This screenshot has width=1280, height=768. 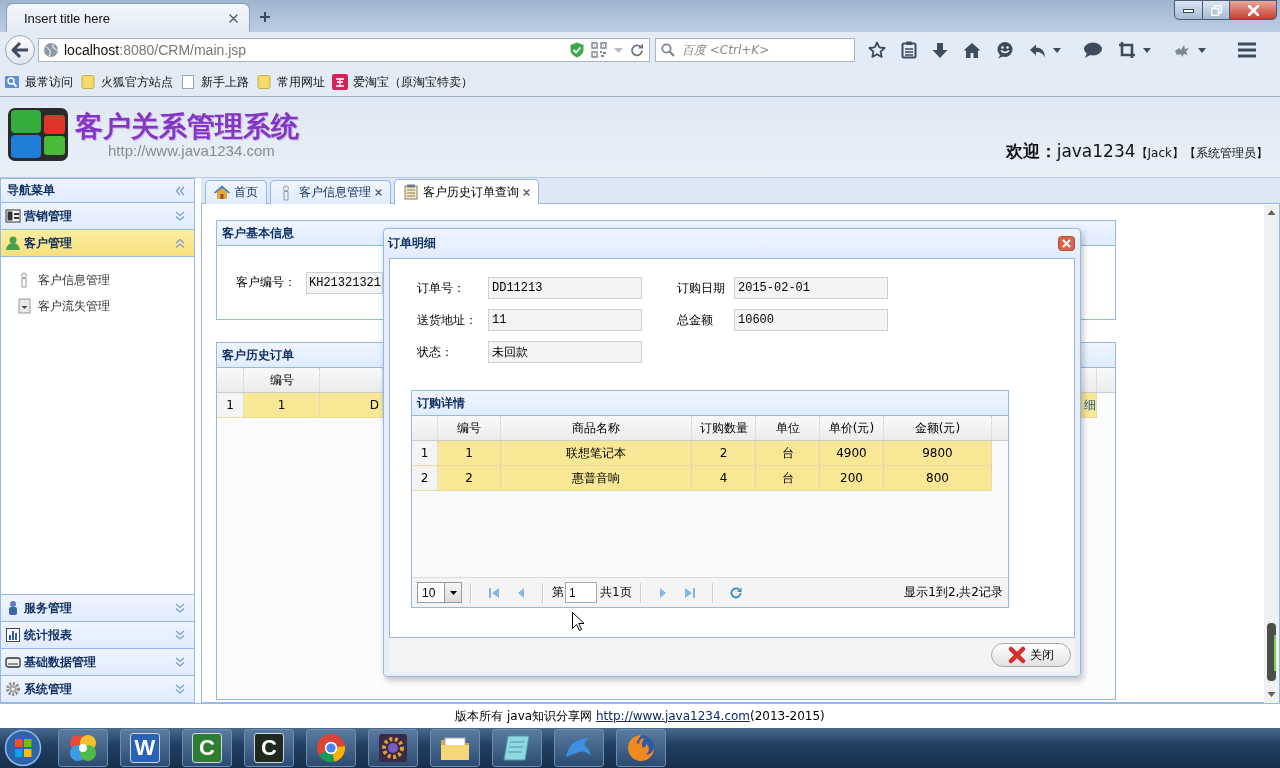 What do you see at coordinates (31, 190) in the screenshot?
I see `panel-title: 导航菜单` at bounding box center [31, 190].